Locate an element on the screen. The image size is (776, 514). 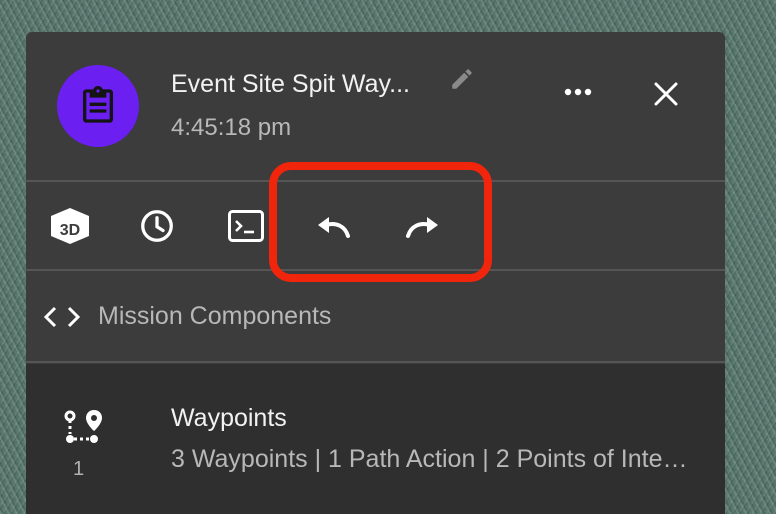
3d-view-button: 3D is located at coordinates (70, 226).